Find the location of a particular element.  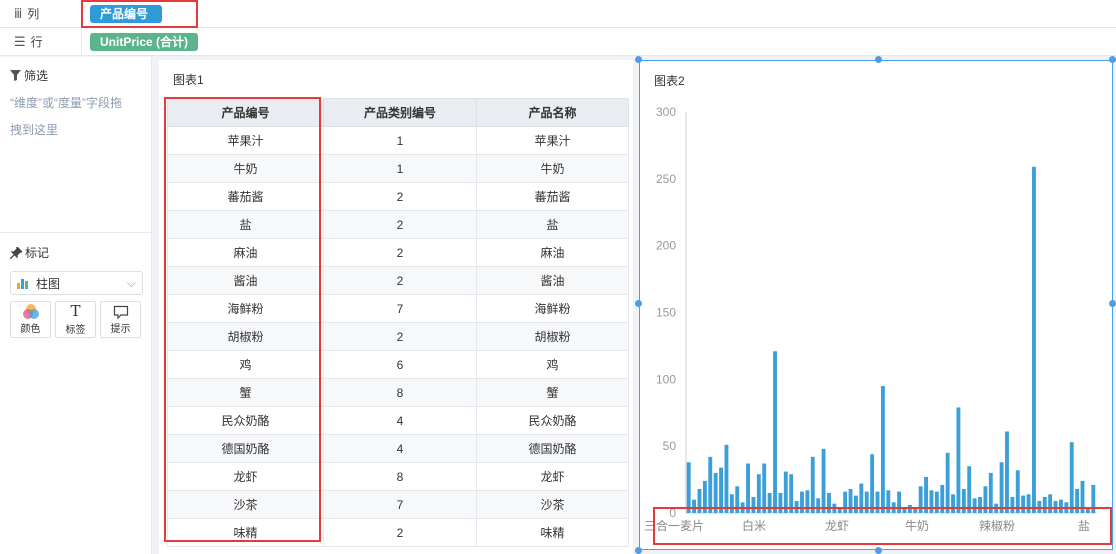

label-button: T 标签 is located at coordinates (75, 319).